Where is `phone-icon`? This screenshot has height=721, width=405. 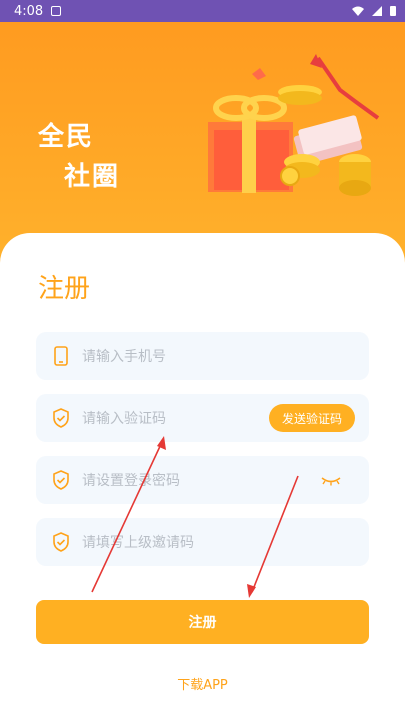
phone-icon is located at coordinates (61, 356).